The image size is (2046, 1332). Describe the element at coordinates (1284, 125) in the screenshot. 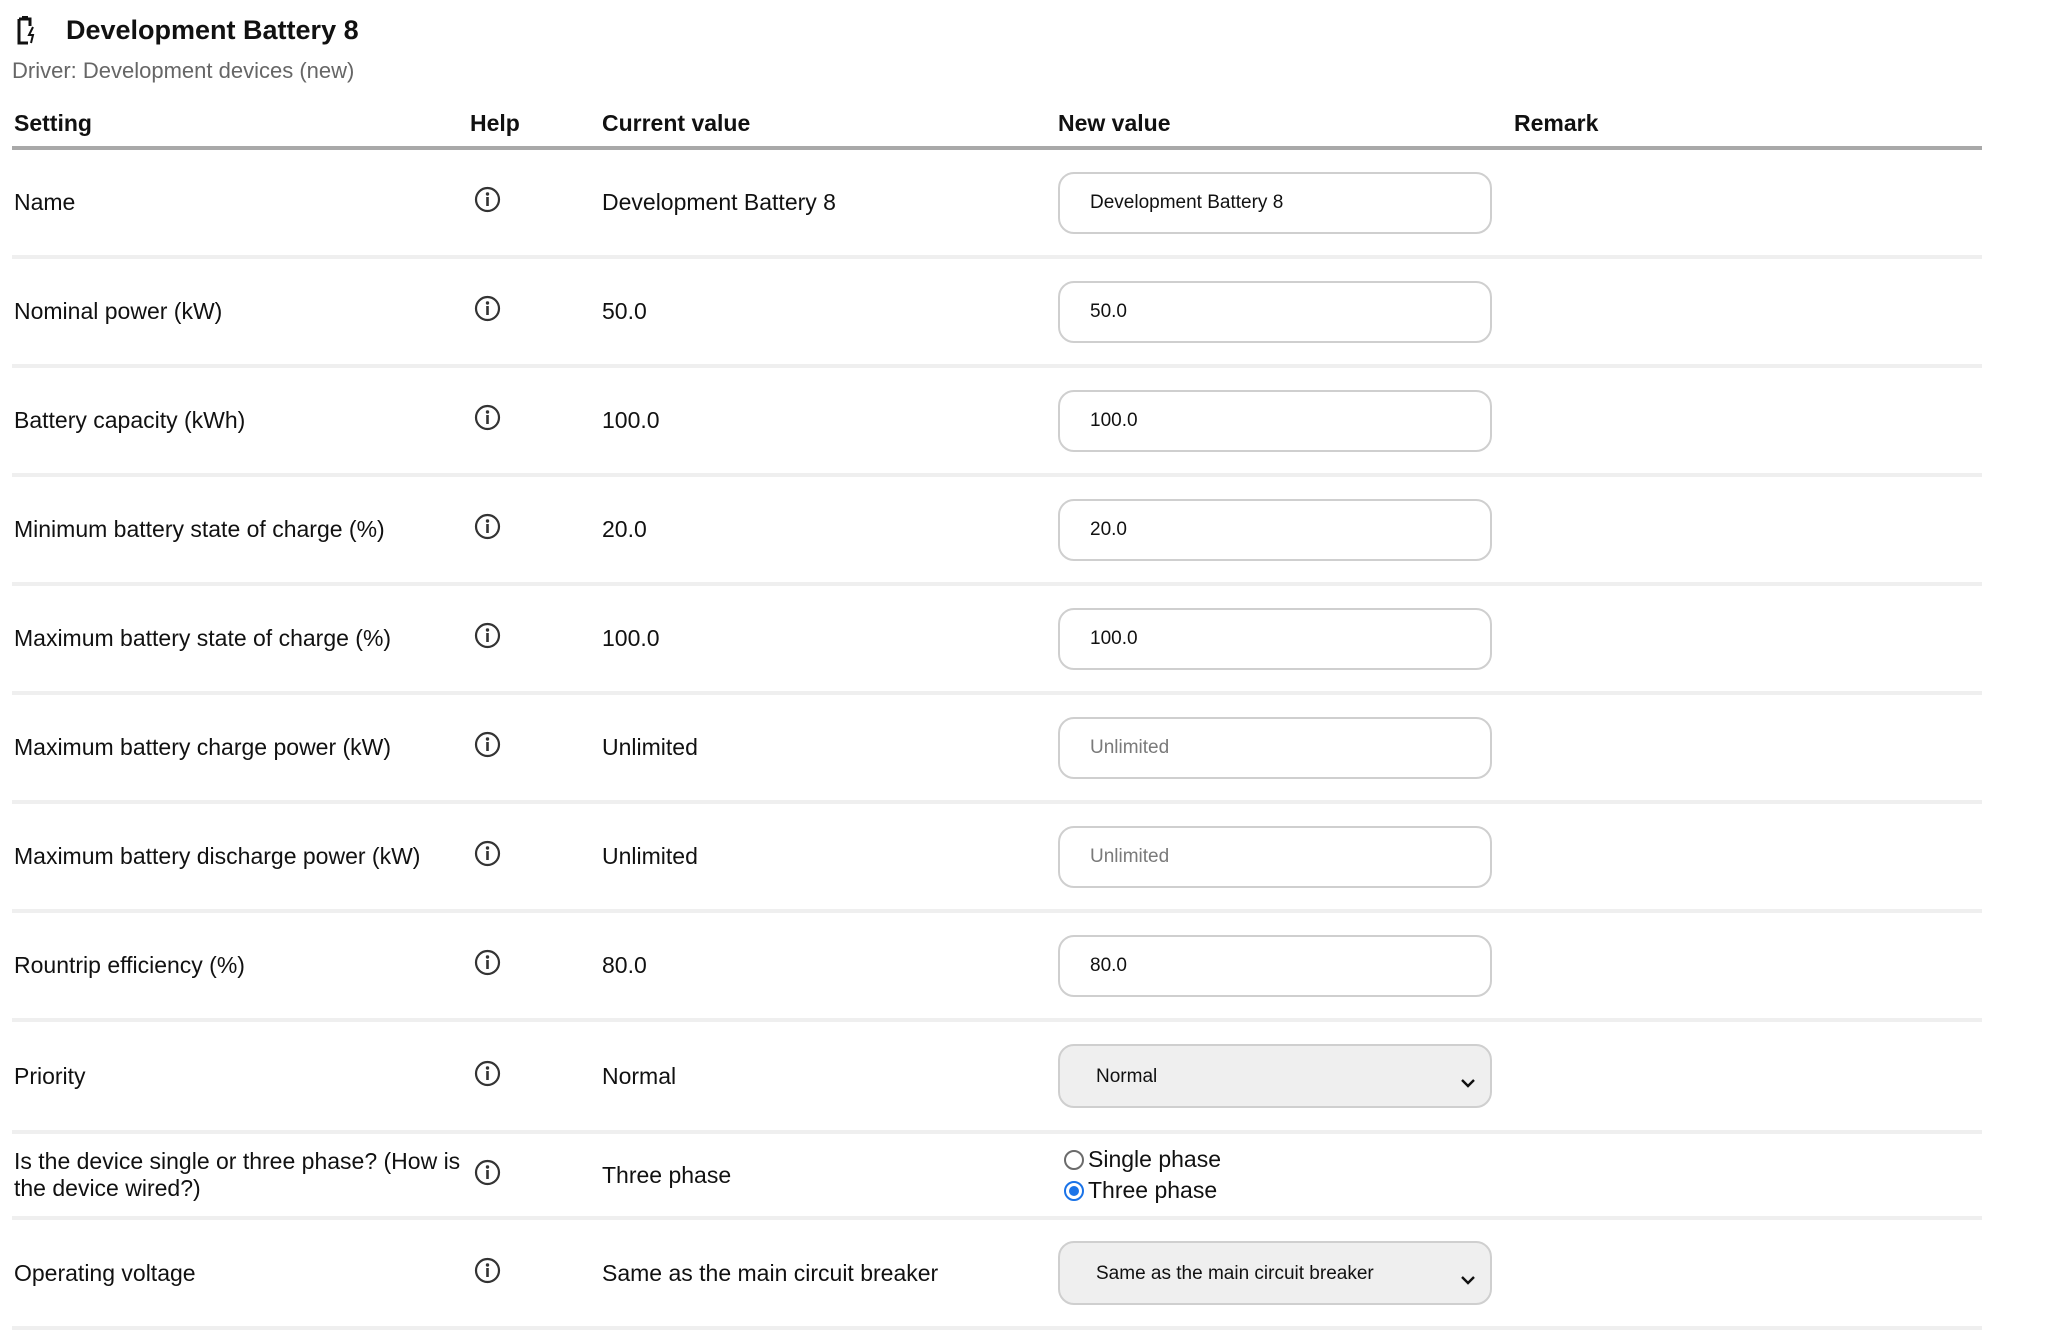

I see `column-header-new-value: New value` at that location.